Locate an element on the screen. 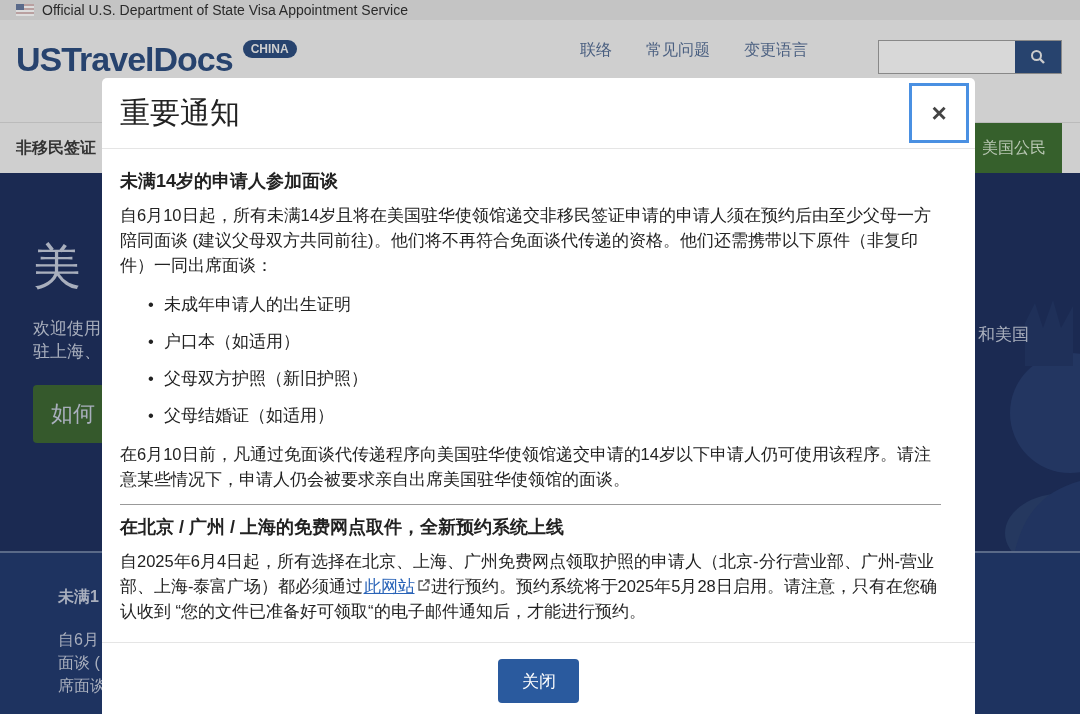 The width and height of the screenshot is (1080, 714). country-badge: CHINA is located at coordinates (269, 49).